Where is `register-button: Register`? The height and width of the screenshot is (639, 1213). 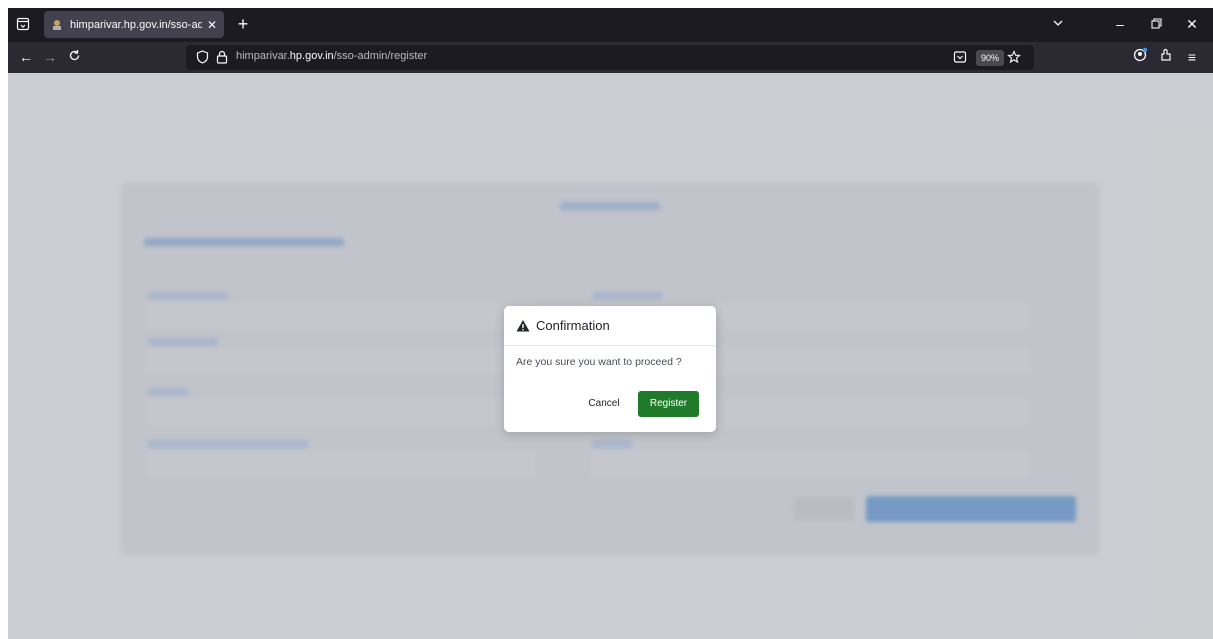 register-button: Register is located at coordinates (668, 404).